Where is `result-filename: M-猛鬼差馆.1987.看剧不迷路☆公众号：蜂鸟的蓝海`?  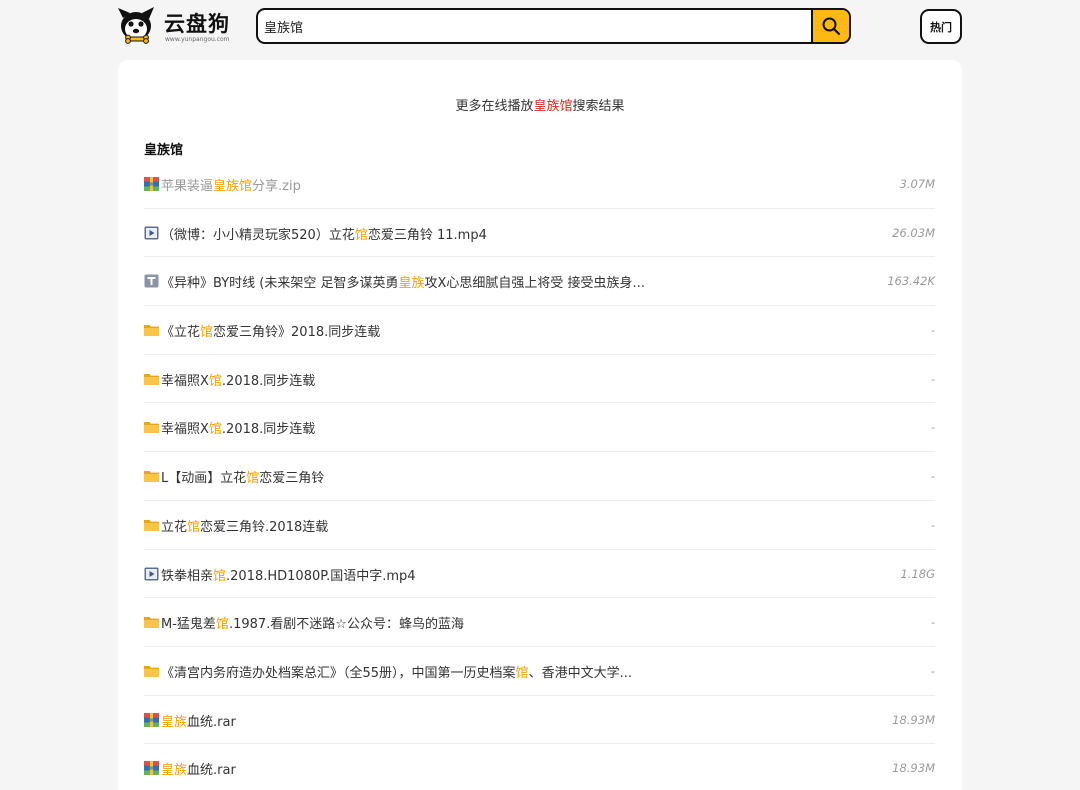 result-filename: M-猛鬼差馆.1987.看剧不迷路☆公众号：蜂鸟的蓝海 is located at coordinates (312, 622).